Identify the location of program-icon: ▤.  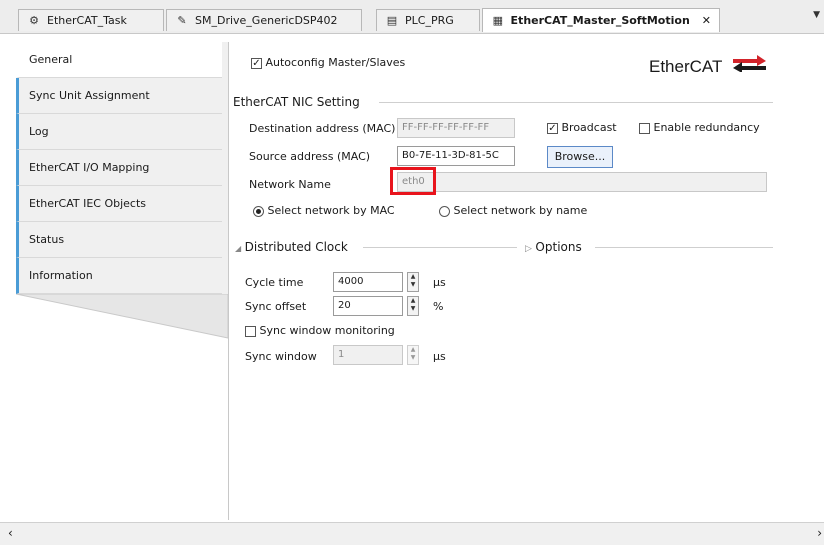
(392, 20).